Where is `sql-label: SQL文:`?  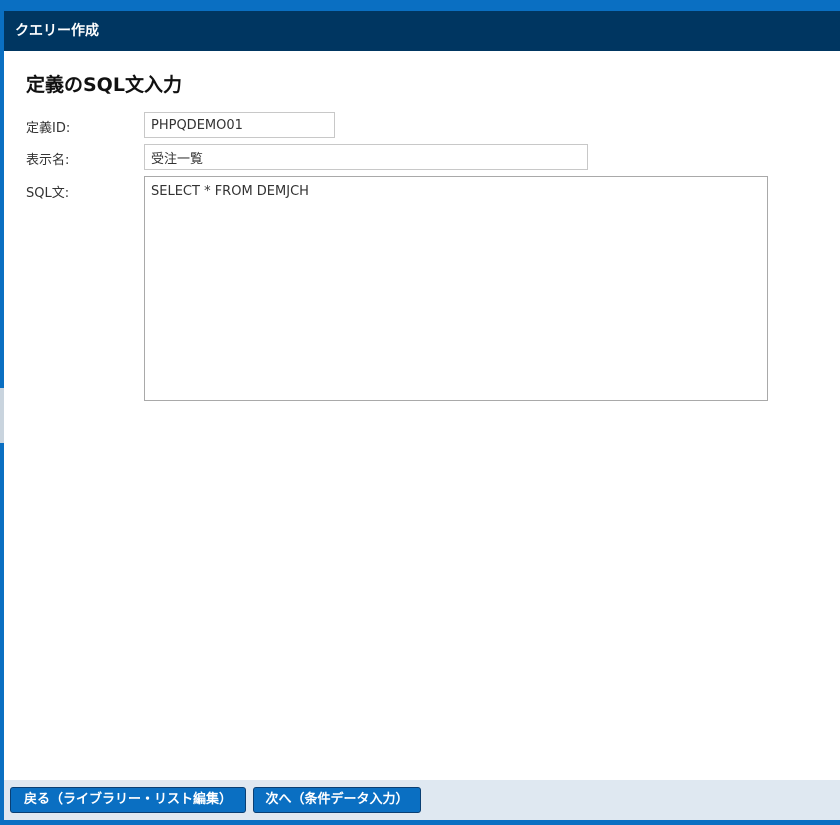 sql-label: SQL文: is located at coordinates (48, 193).